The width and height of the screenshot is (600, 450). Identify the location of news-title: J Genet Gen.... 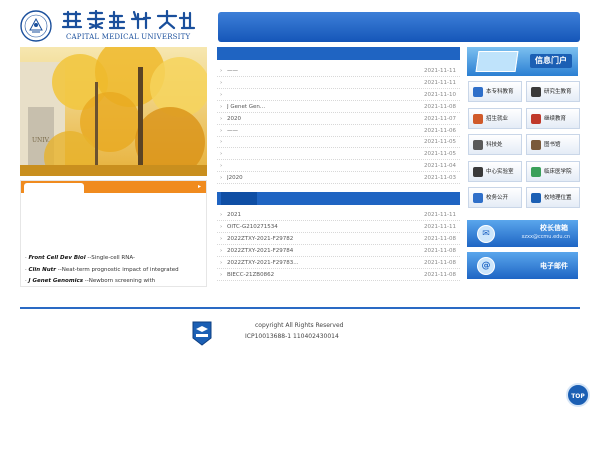
(327, 107).